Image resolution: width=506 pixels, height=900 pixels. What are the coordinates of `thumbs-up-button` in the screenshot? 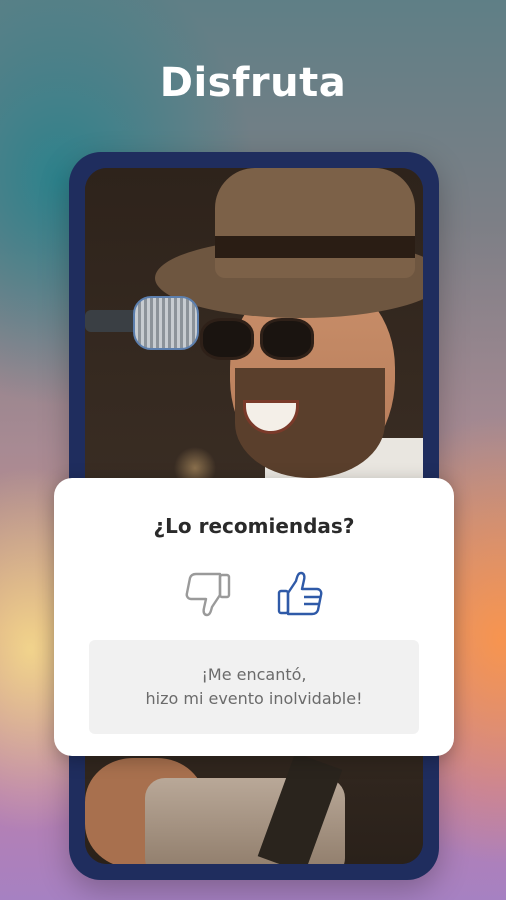 It's located at (300, 594).